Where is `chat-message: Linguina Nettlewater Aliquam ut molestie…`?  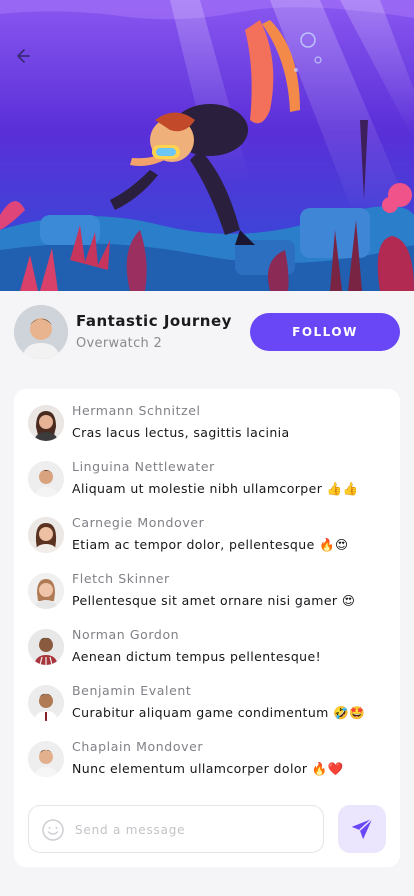
chat-message: Linguina Nettlewater Aliquam ut molestie… is located at coordinates (208, 479).